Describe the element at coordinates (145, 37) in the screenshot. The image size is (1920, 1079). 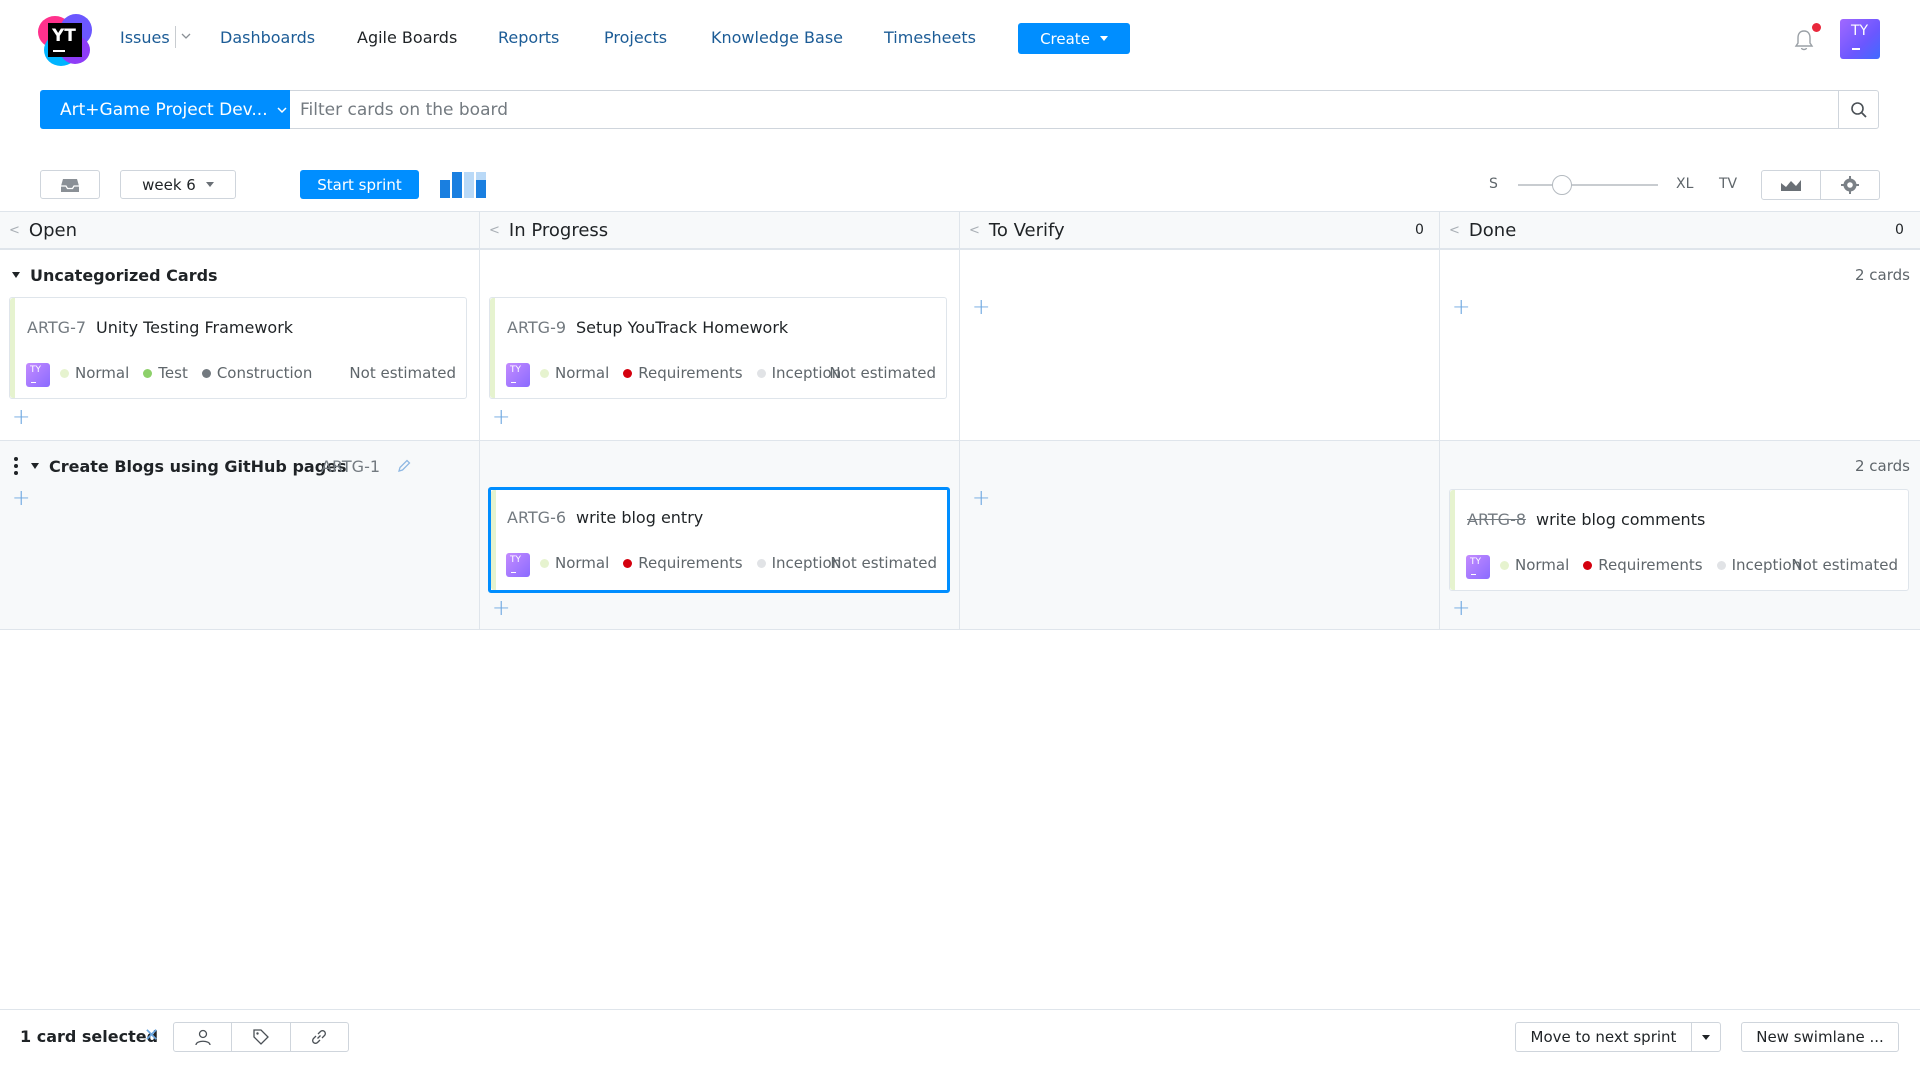
I see `nav-issues: Issues` at that location.